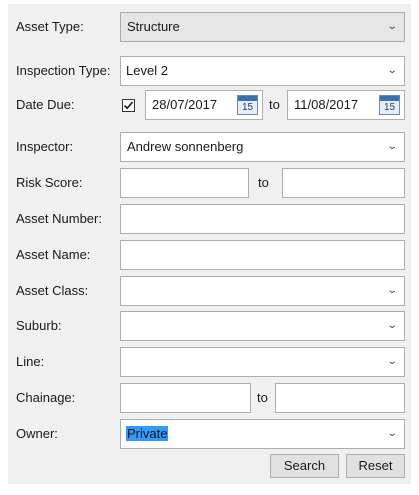 The width and height of the screenshot is (419, 495). What do you see at coordinates (262, 27) in the screenshot?
I see `asset-type-select: Structure ⌄` at bounding box center [262, 27].